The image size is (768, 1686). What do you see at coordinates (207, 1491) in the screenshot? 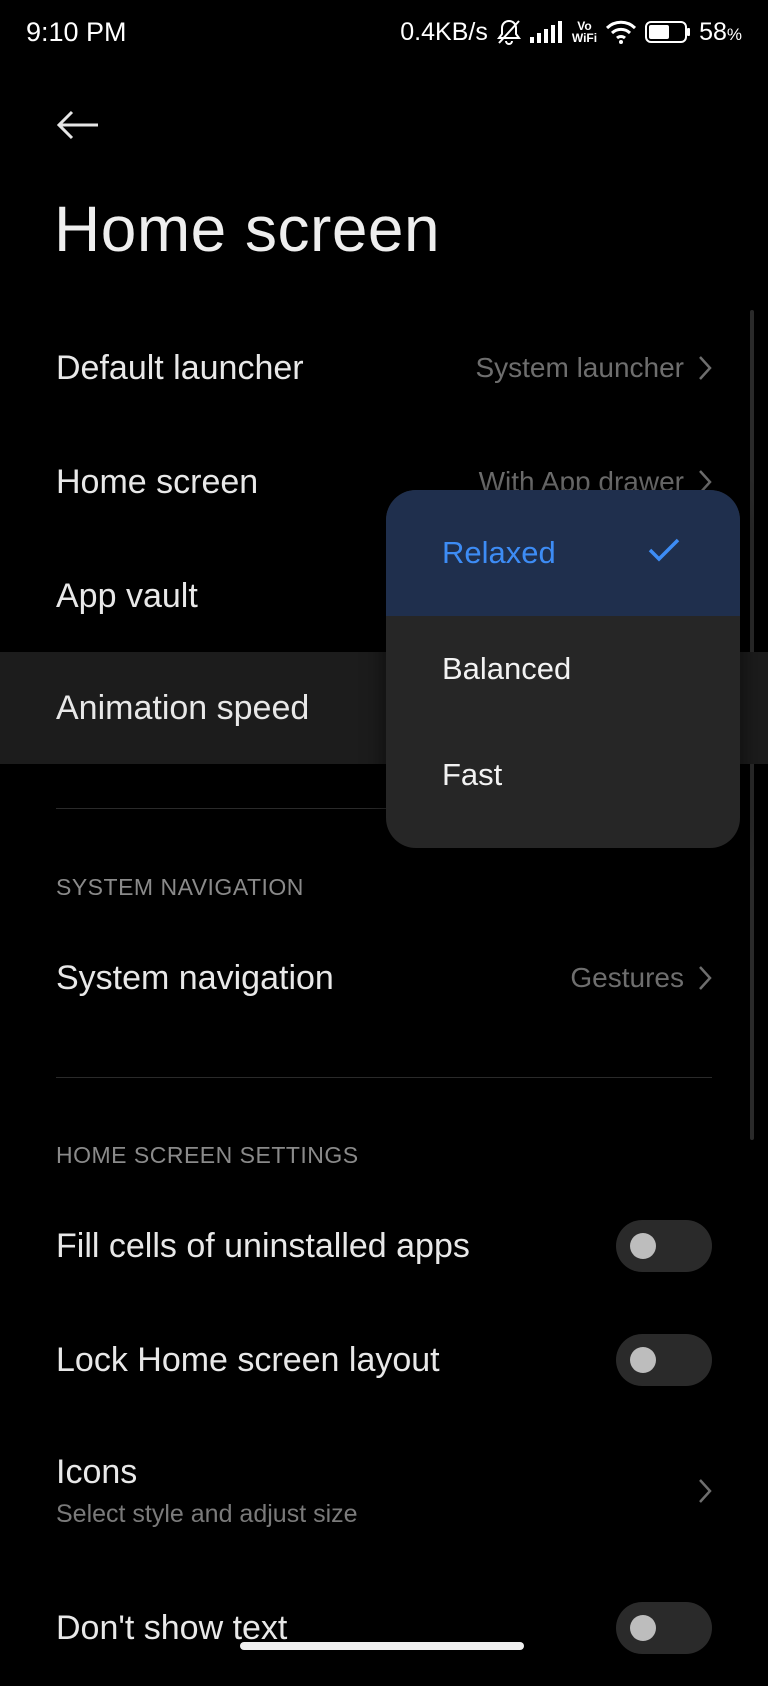
I see `icons-text: Icons Select style and adjust size` at bounding box center [207, 1491].